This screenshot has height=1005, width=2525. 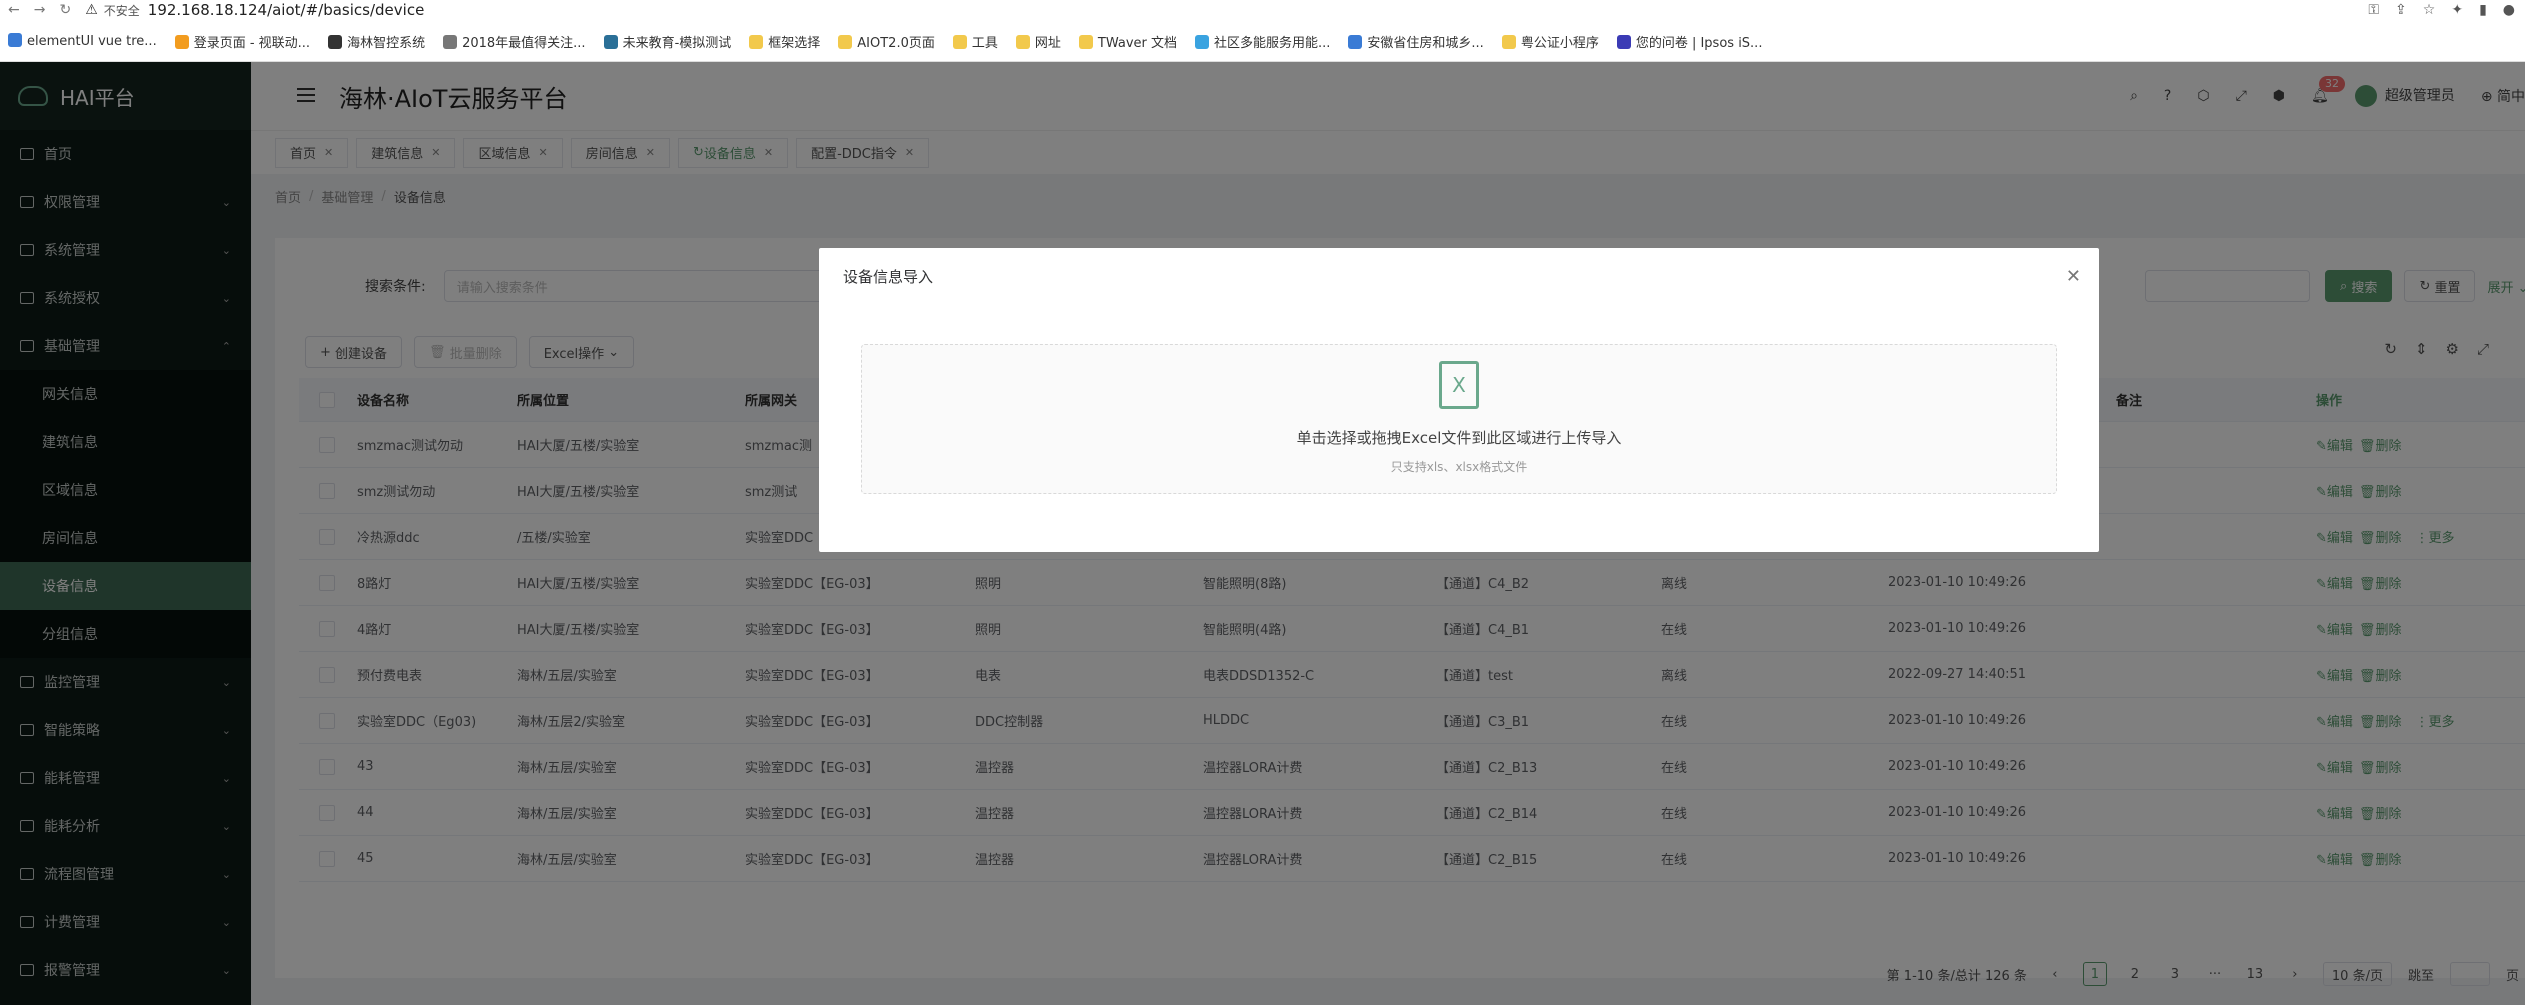 I want to click on star-icon: ☆, so click(x=2429, y=10).